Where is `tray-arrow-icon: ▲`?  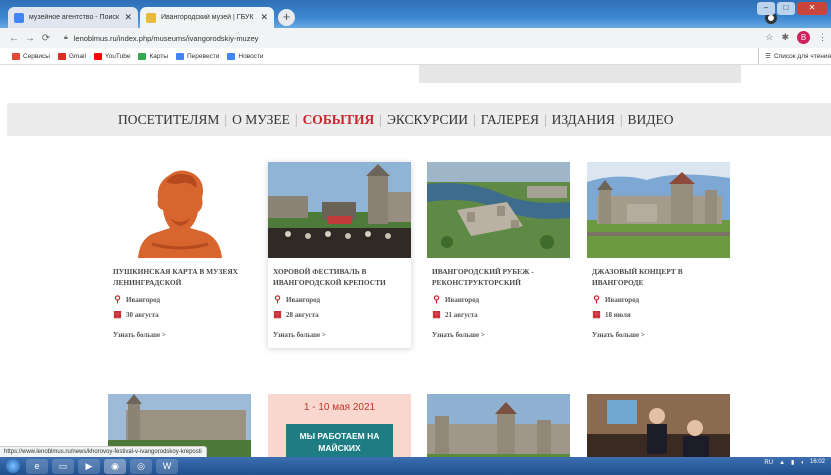
tray-arrow-icon: ▲ is located at coordinates (782, 463).